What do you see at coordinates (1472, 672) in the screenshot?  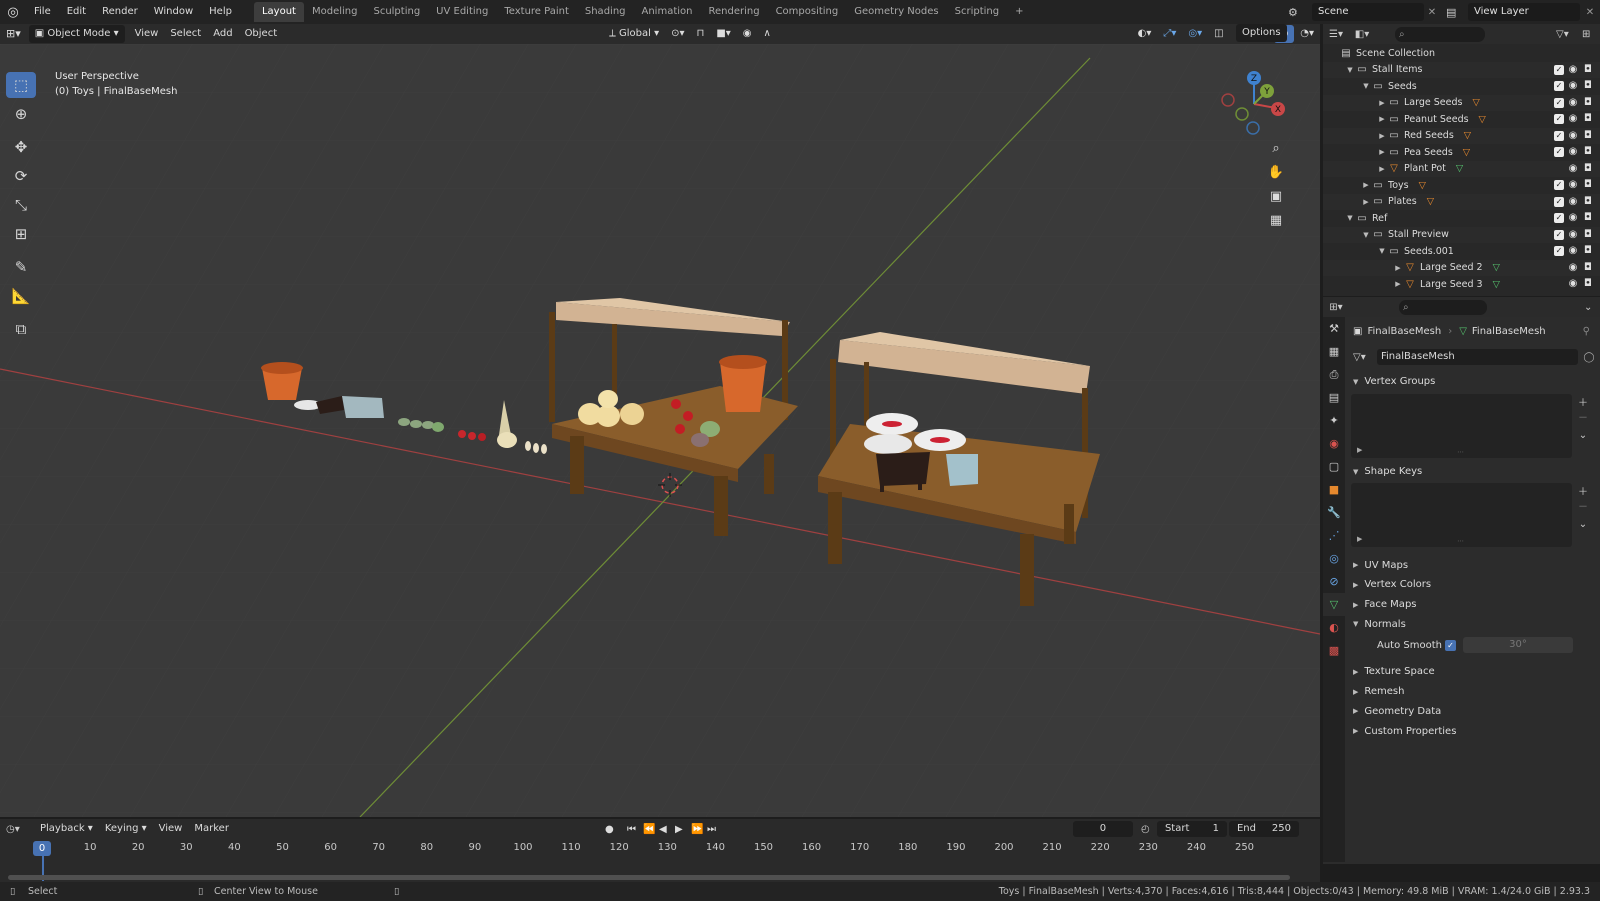 I see `panel-texture-space: ▶ Texture Space` at bounding box center [1472, 672].